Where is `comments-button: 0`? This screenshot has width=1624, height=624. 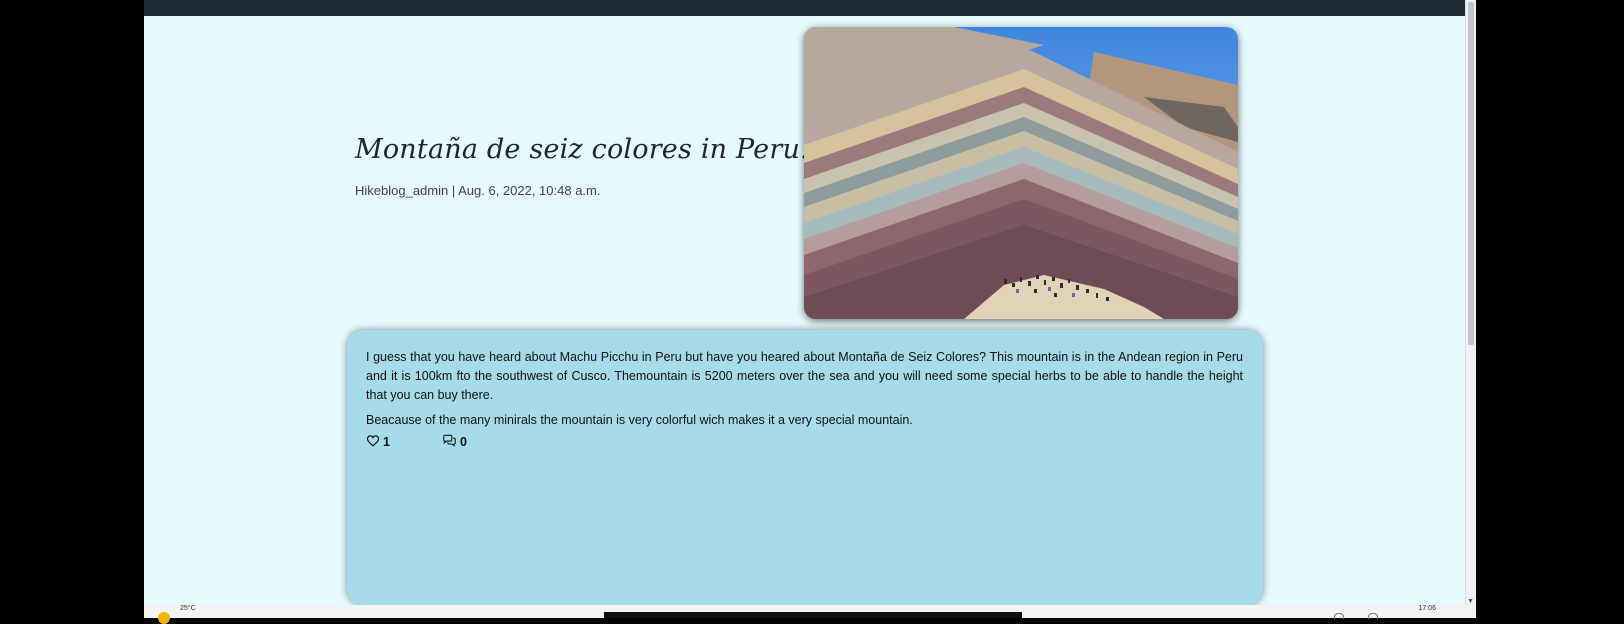 comments-button: 0 is located at coordinates (454, 442).